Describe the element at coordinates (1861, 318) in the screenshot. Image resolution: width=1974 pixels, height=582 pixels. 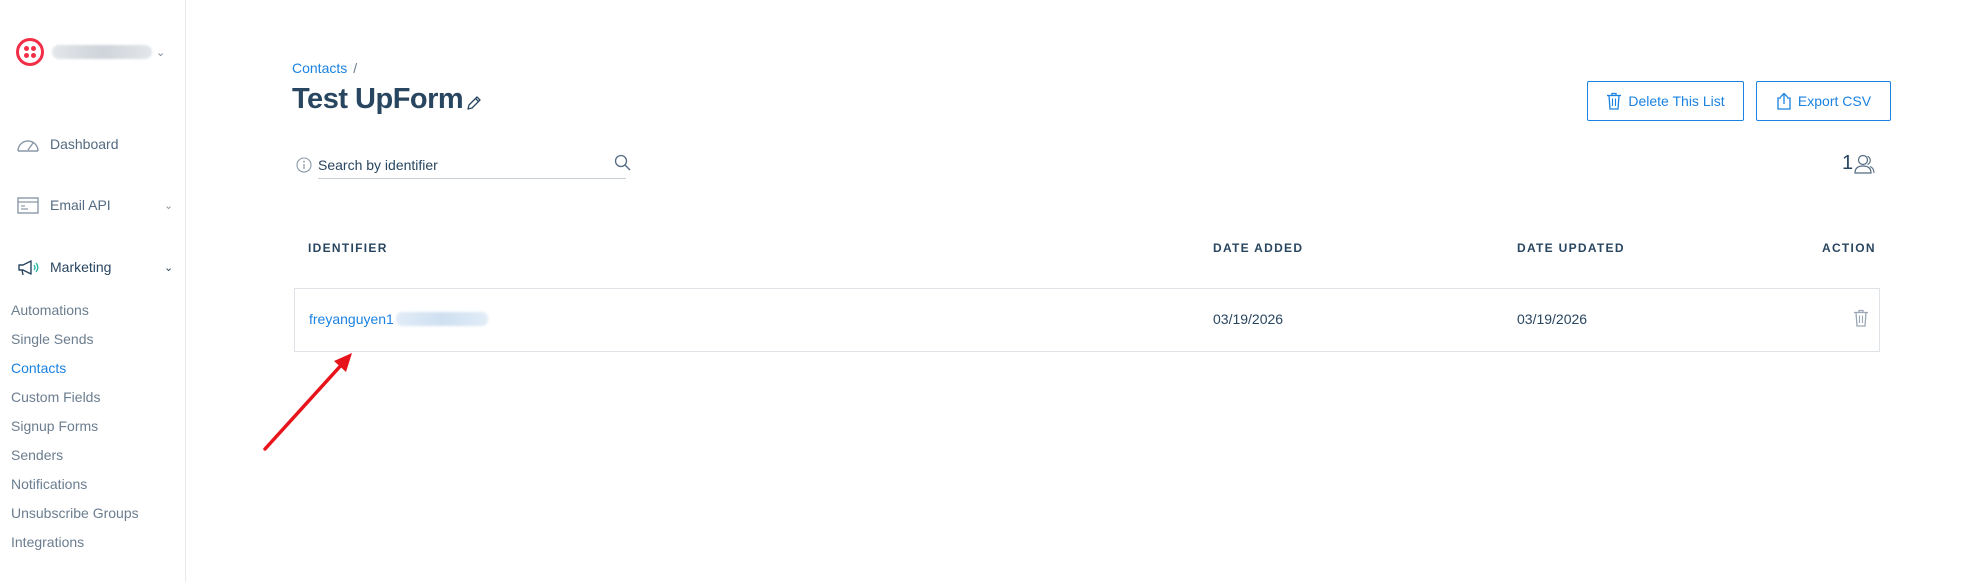
I see `delete-contact-trash-icon` at that location.